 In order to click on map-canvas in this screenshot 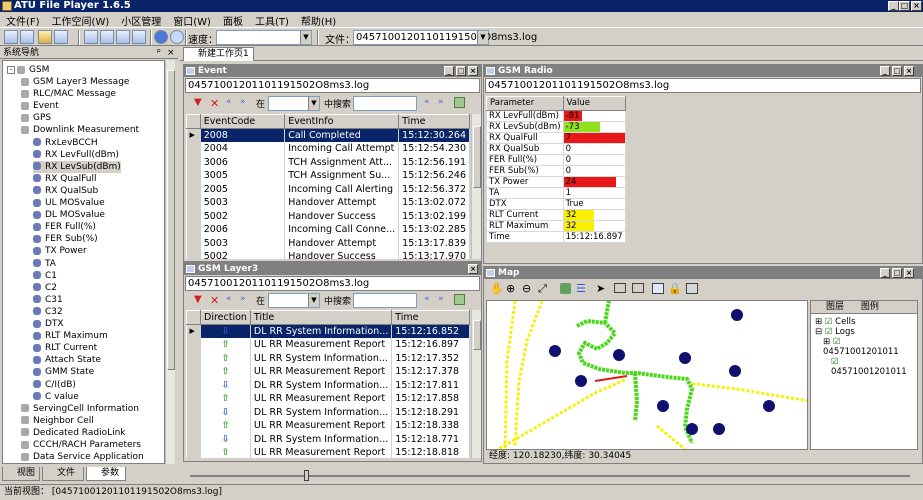, I will do `click(647, 375)`.